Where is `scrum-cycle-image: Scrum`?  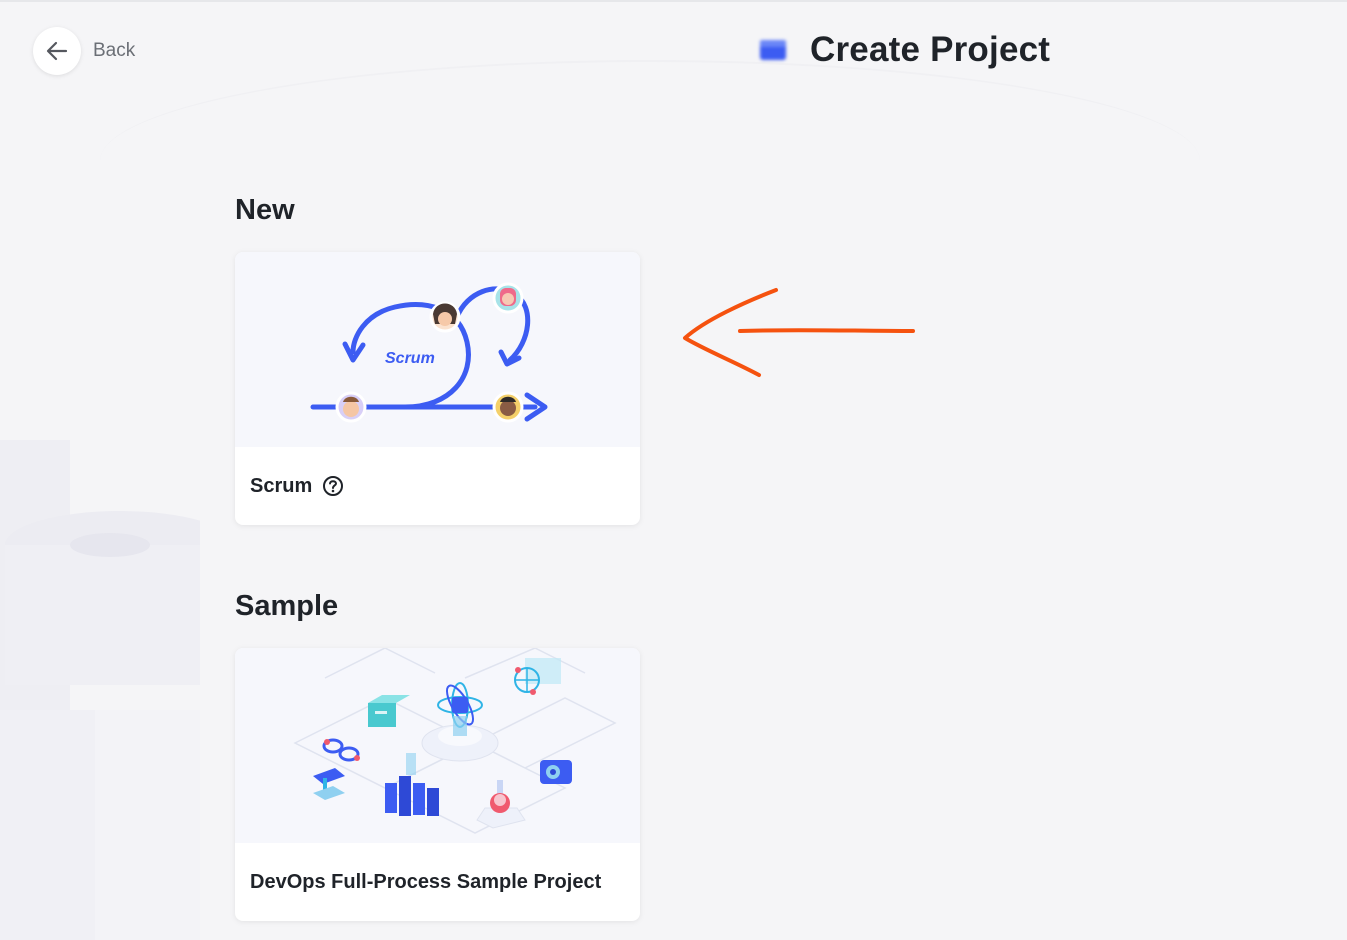 scrum-cycle-image: Scrum is located at coordinates (429, 352).